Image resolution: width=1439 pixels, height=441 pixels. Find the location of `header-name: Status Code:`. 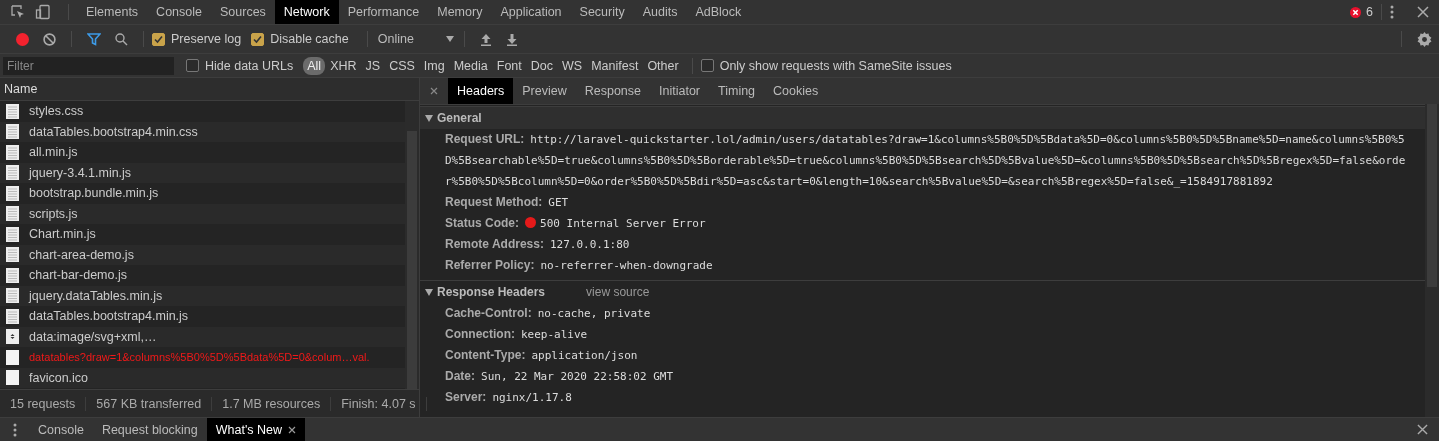

header-name: Status Code: is located at coordinates (482, 223).